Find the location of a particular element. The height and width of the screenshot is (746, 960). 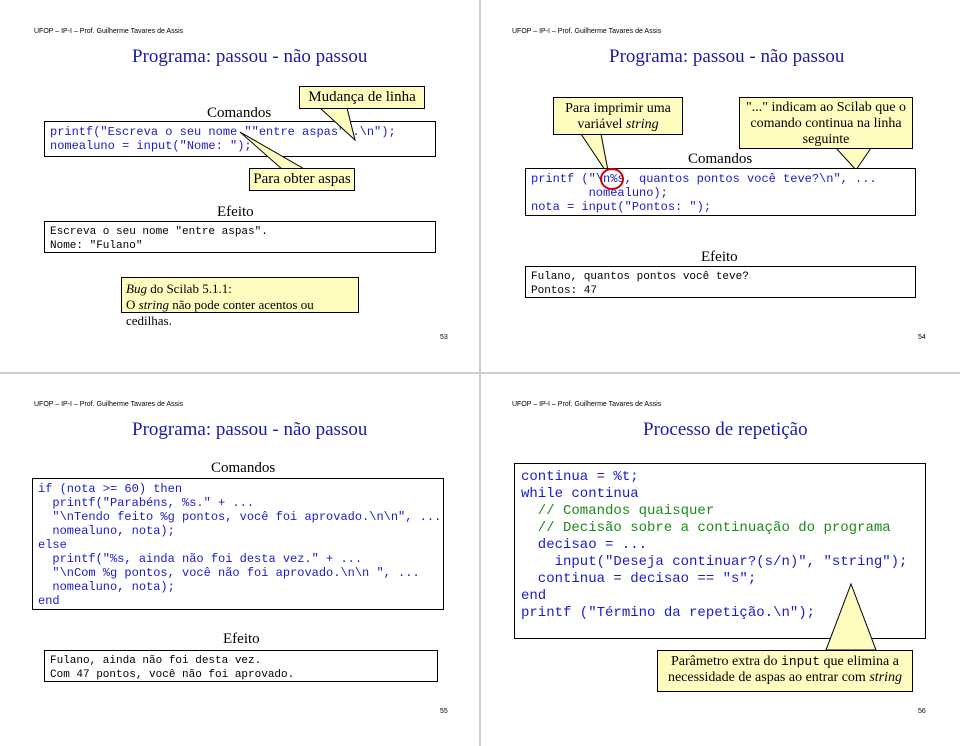

callout-italic: string is located at coordinates (886, 677).